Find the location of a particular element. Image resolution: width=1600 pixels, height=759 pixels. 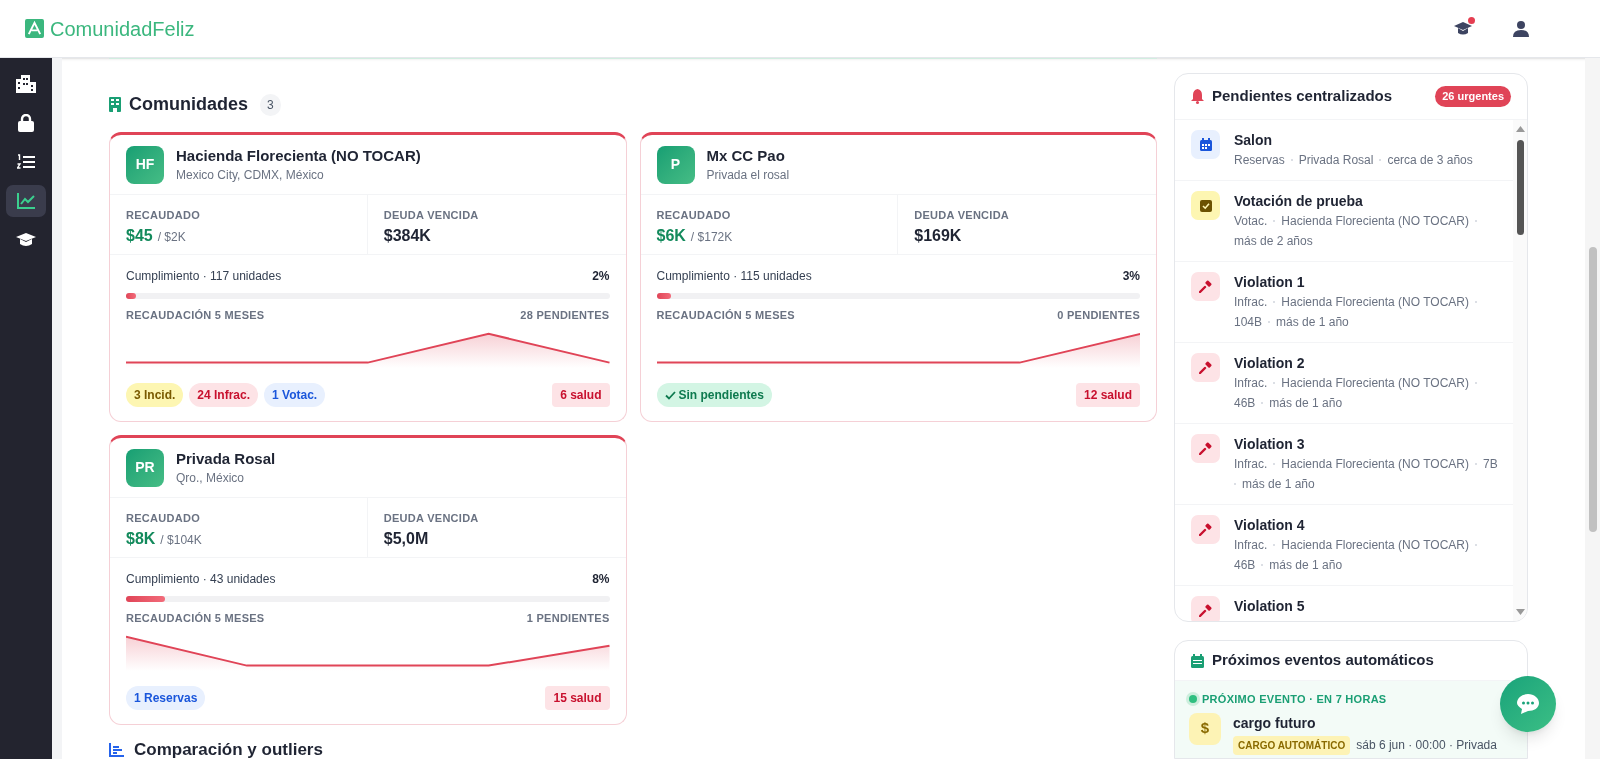

item-meta: más de 2 años is located at coordinates (1273, 241).